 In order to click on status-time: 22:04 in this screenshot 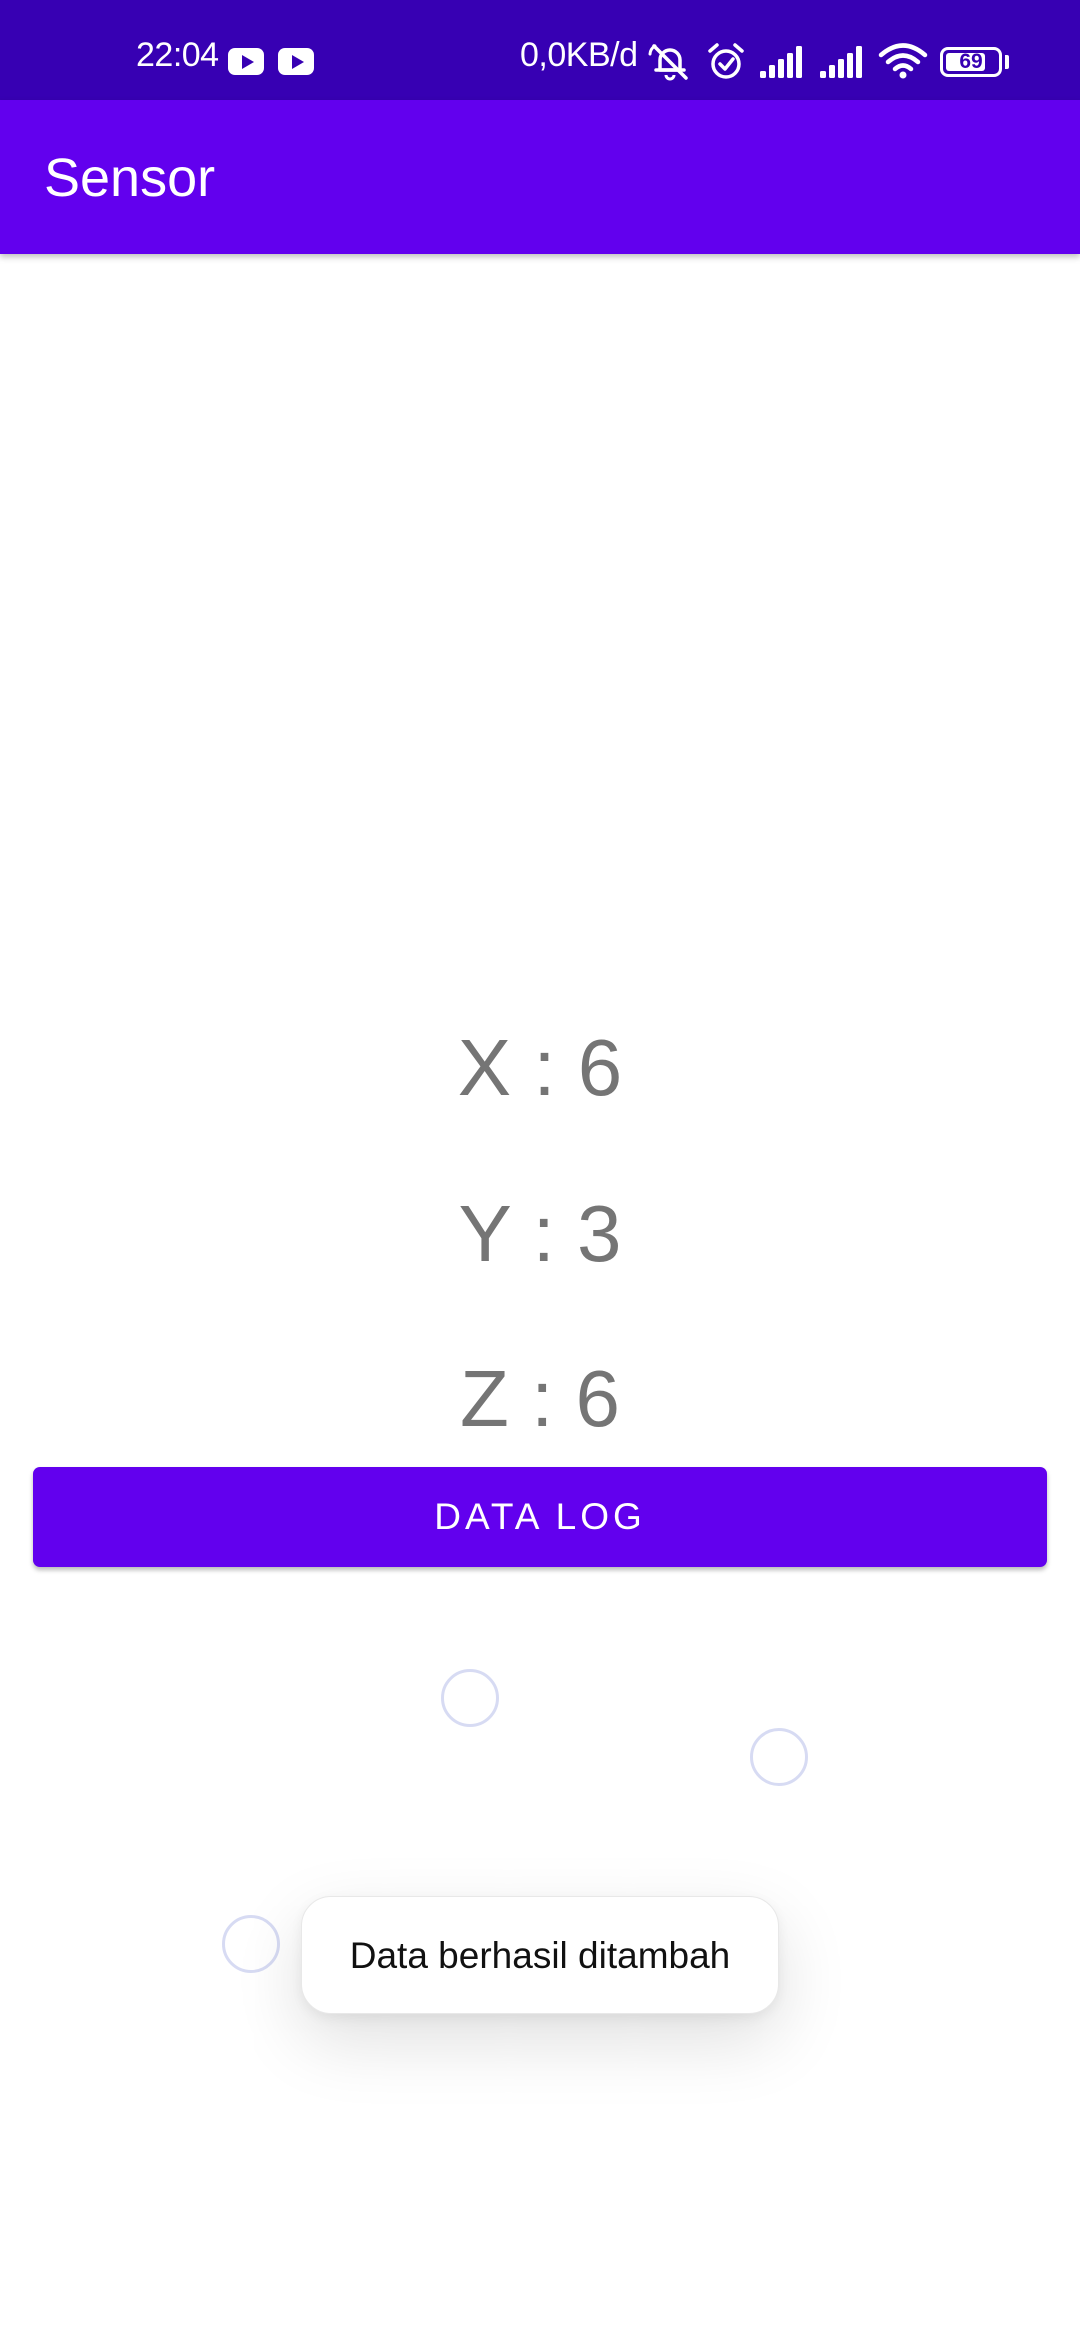, I will do `click(177, 55)`.